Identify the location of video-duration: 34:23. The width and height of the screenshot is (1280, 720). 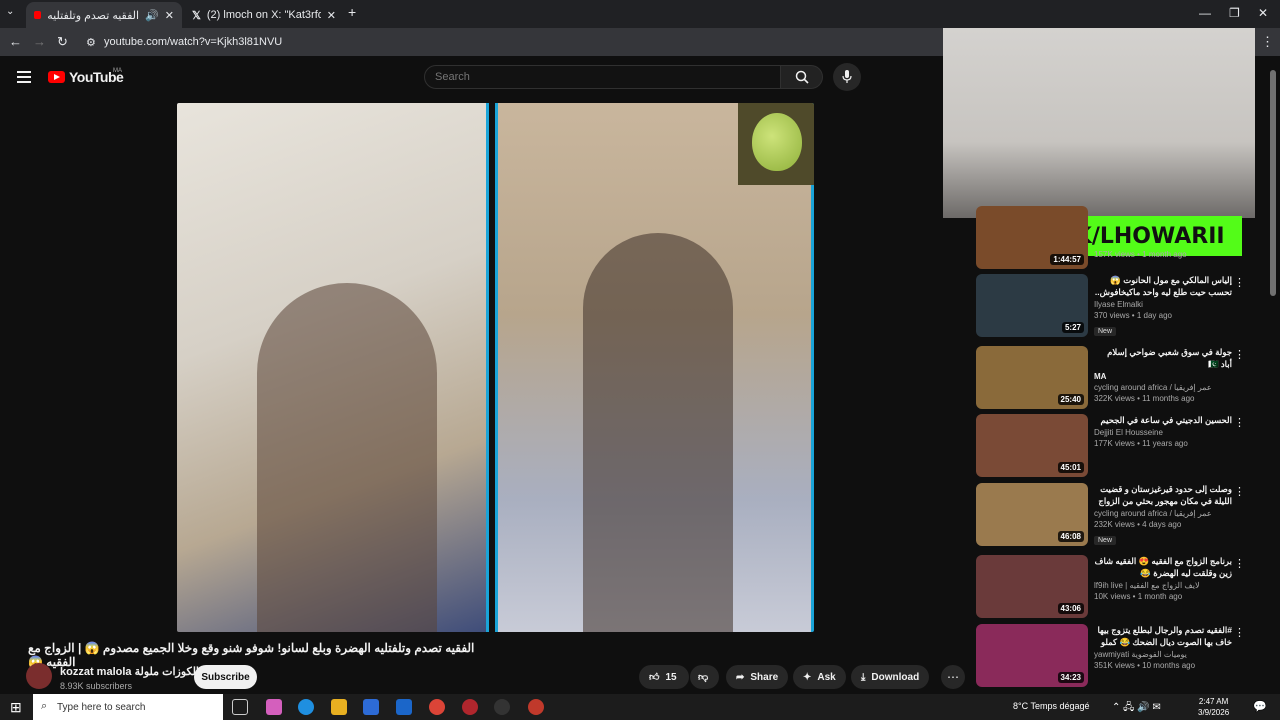
(1070, 677).